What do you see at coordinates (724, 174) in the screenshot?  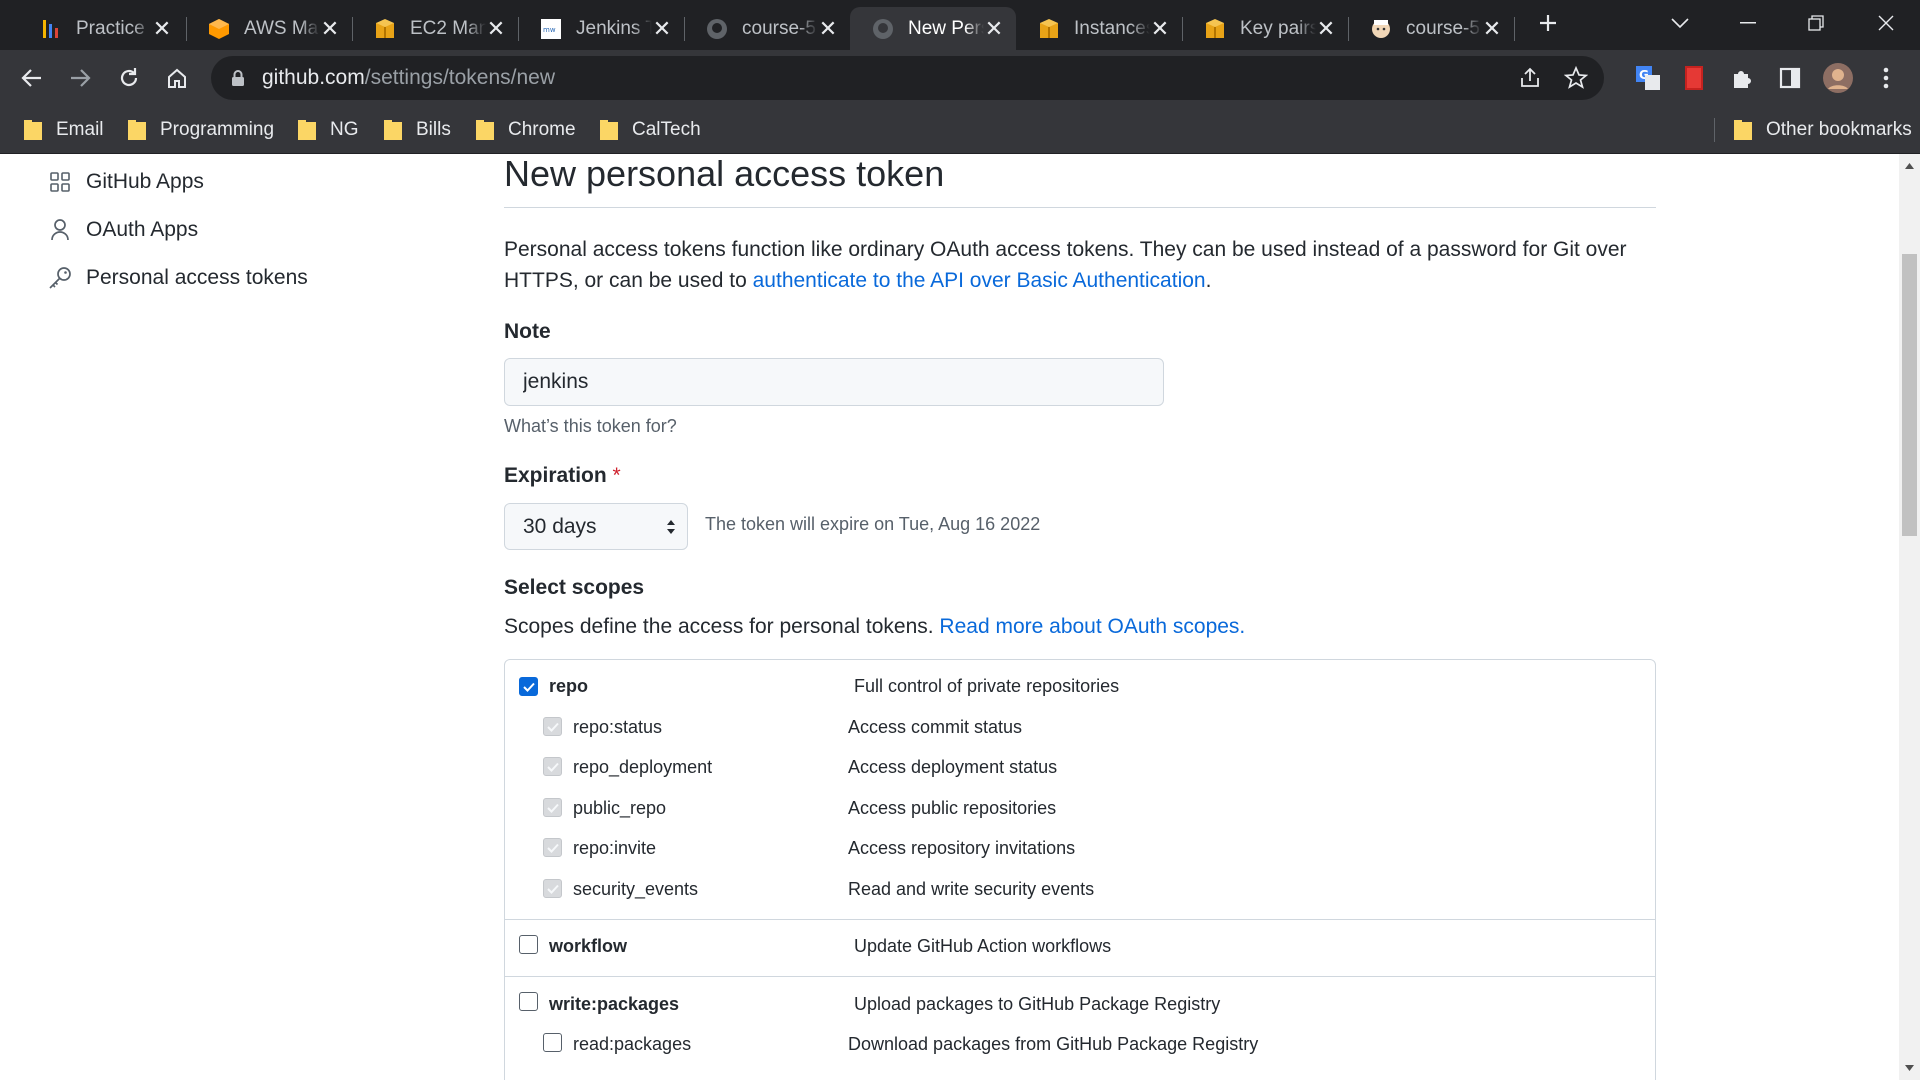 I see `page-title: New personal access token` at bounding box center [724, 174].